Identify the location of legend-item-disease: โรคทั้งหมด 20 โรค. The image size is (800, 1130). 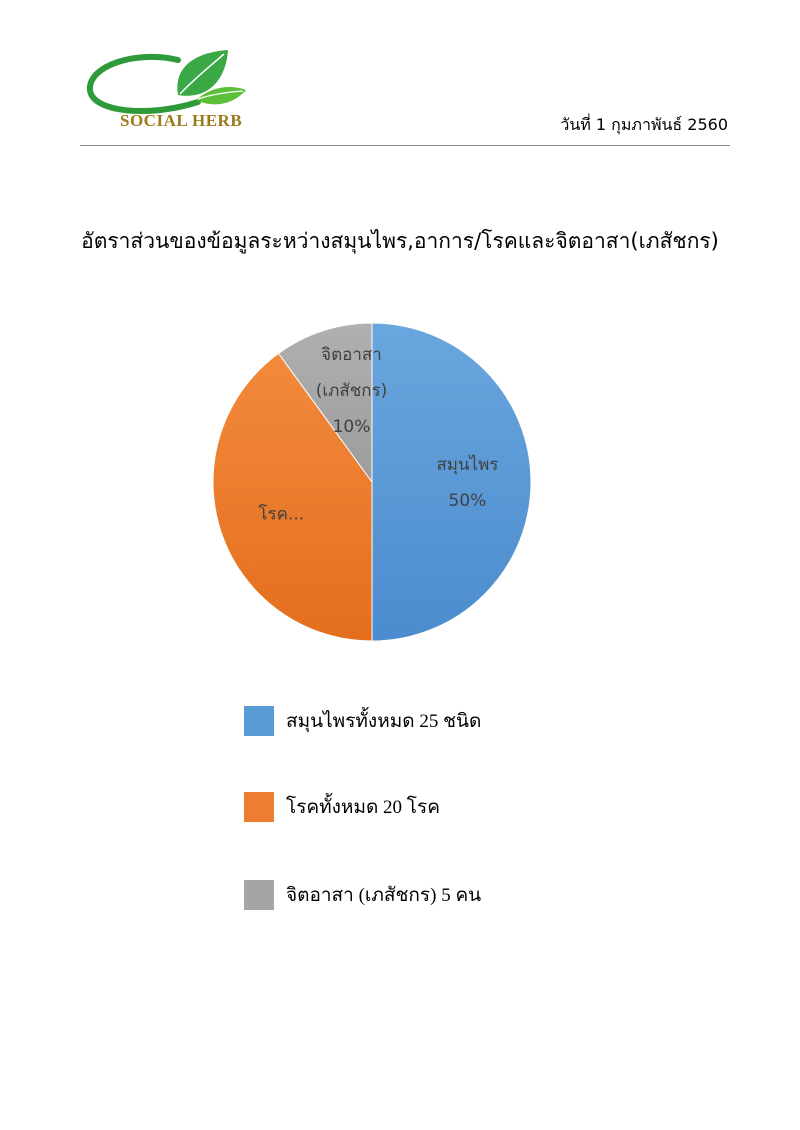
(342, 807).